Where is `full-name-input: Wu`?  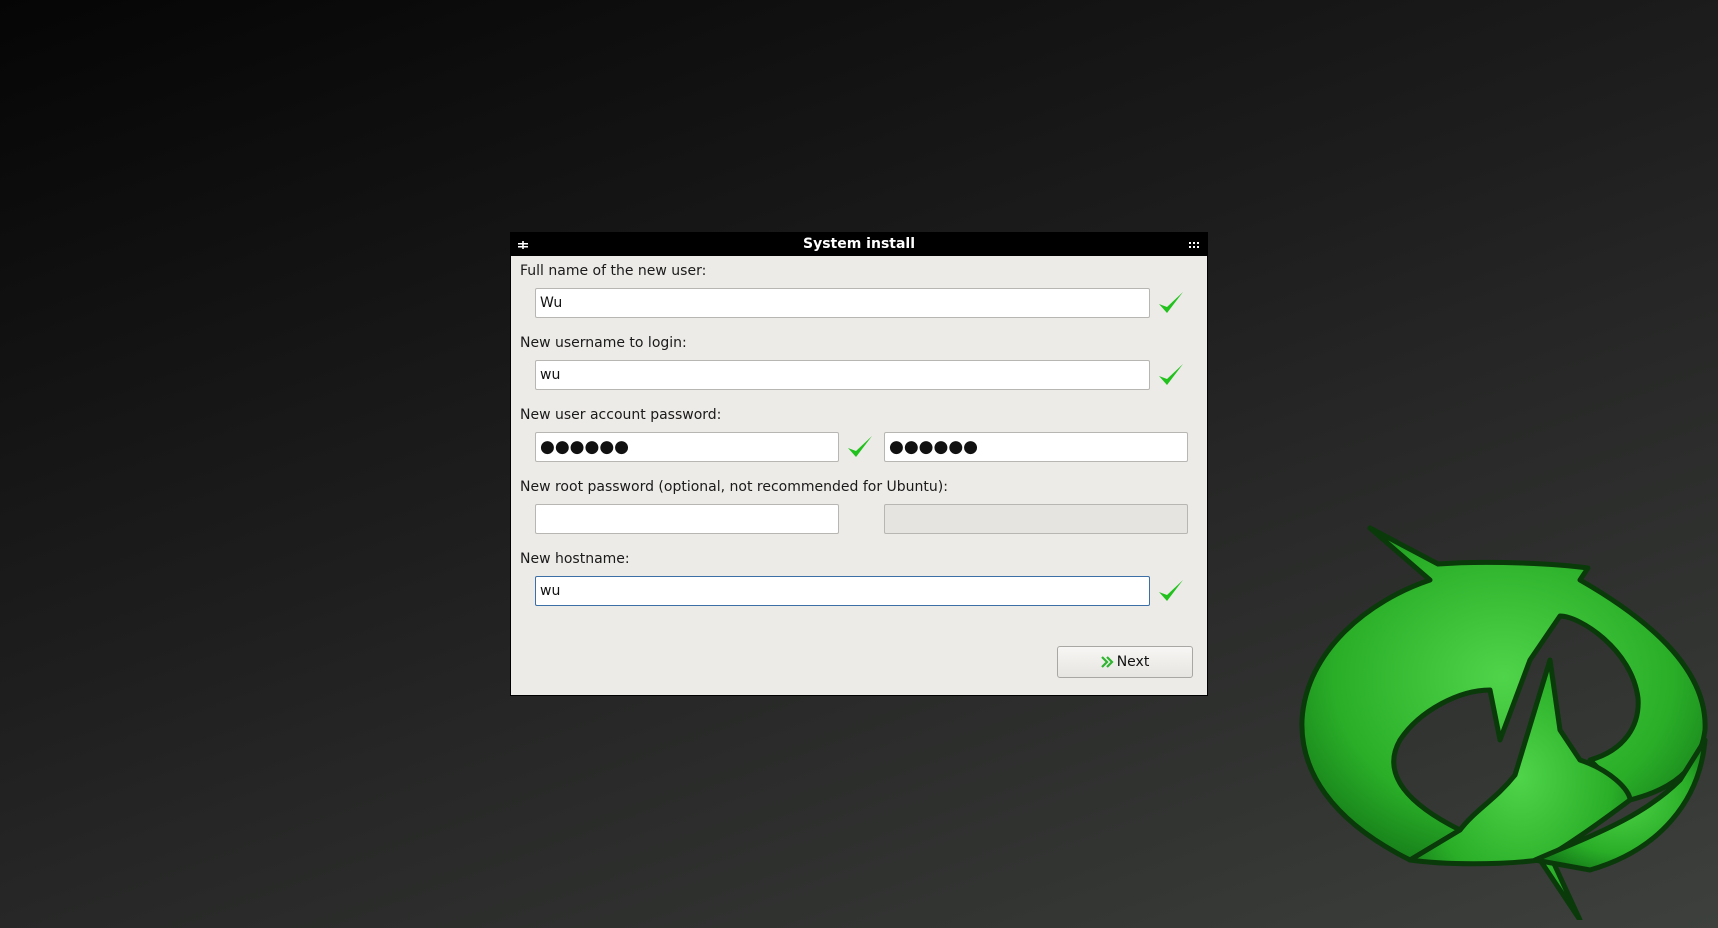 full-name-input: Wu is located at coordinates (842, 303).